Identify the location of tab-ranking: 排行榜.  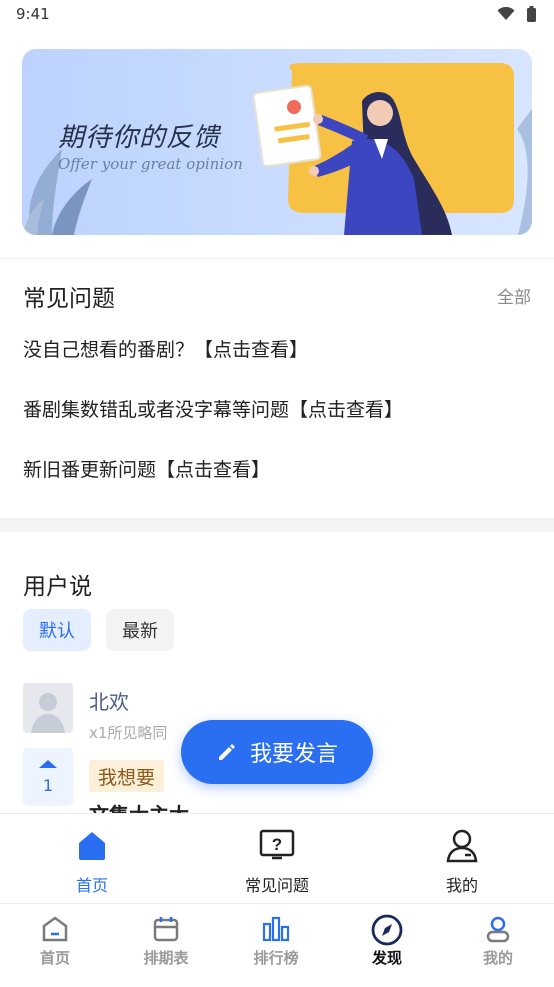
(276, 945).